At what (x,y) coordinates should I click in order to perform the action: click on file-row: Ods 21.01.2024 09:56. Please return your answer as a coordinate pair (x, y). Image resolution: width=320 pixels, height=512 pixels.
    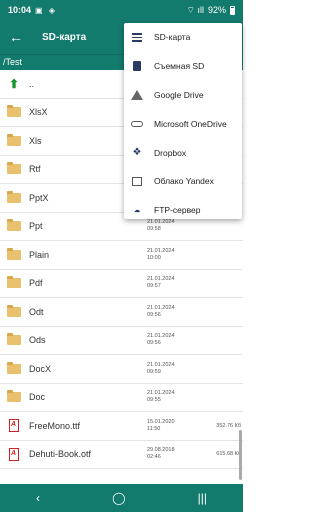
    Looking at the image, I should click on (121, 341).